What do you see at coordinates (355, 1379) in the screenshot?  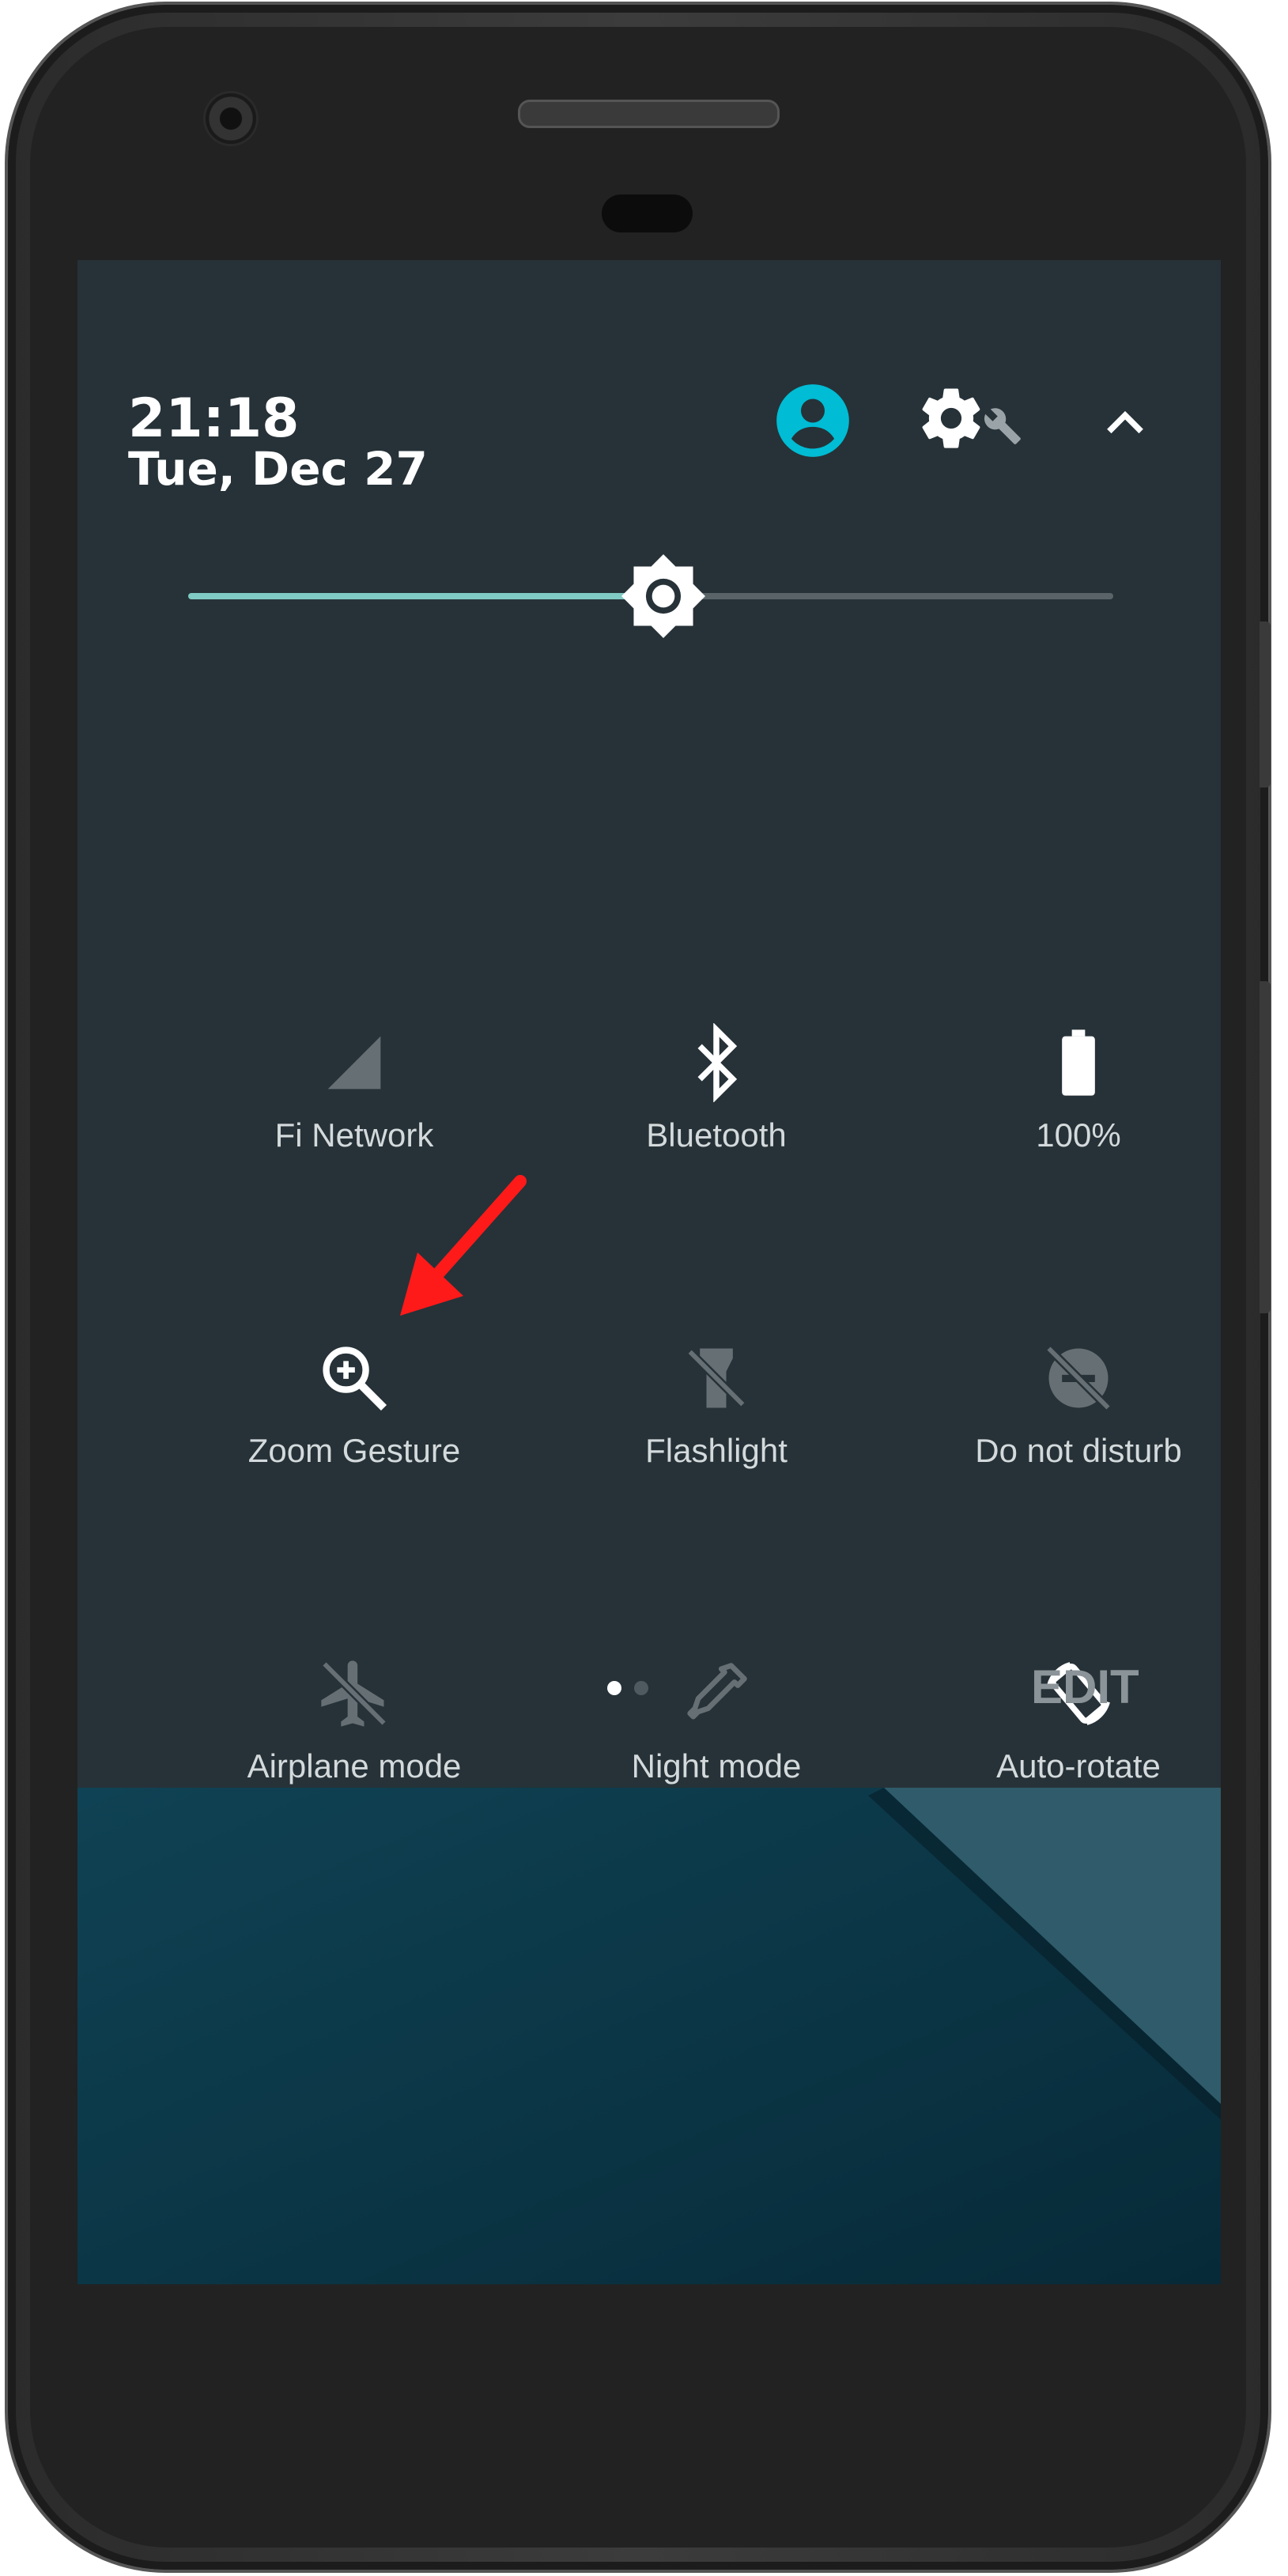 I see `zoom-in-icon` at bounding box center [355, 1379].